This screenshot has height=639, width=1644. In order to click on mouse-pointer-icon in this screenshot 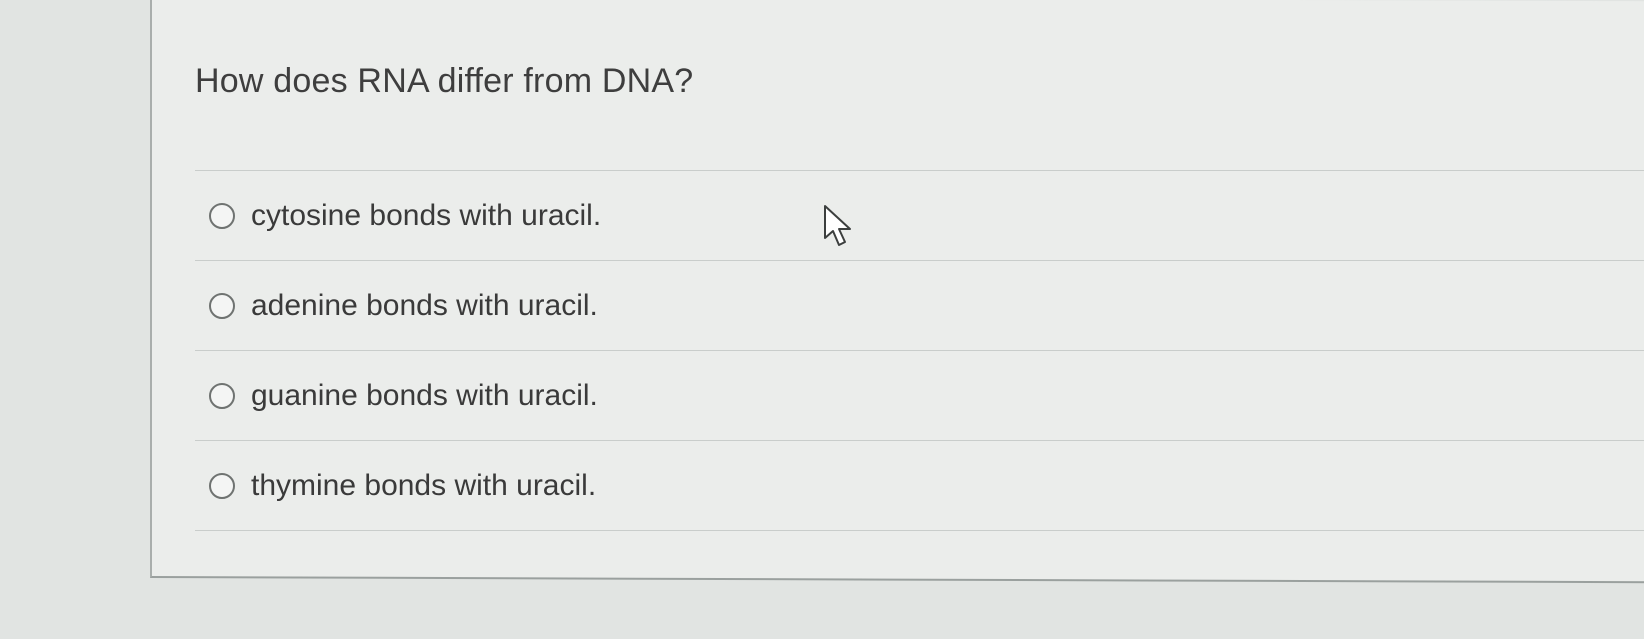, I will do `click(837, 225)`.